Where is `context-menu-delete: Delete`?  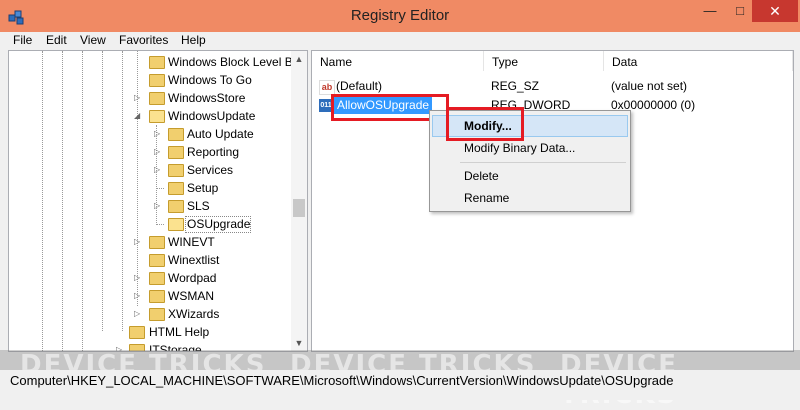 context-menu-delete: Delete is located at coordinates (481, 176).